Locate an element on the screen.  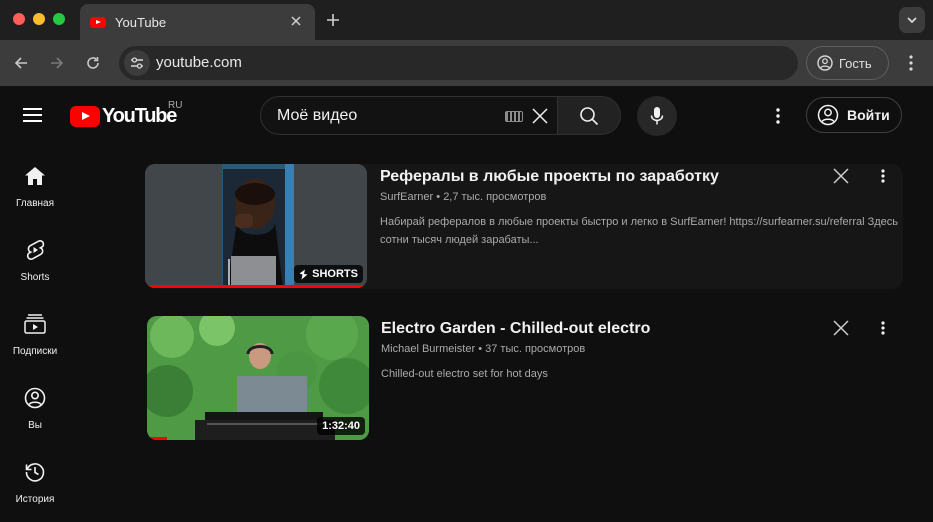
shorts-badge: SHORTS is located at coordinates (328, 274).